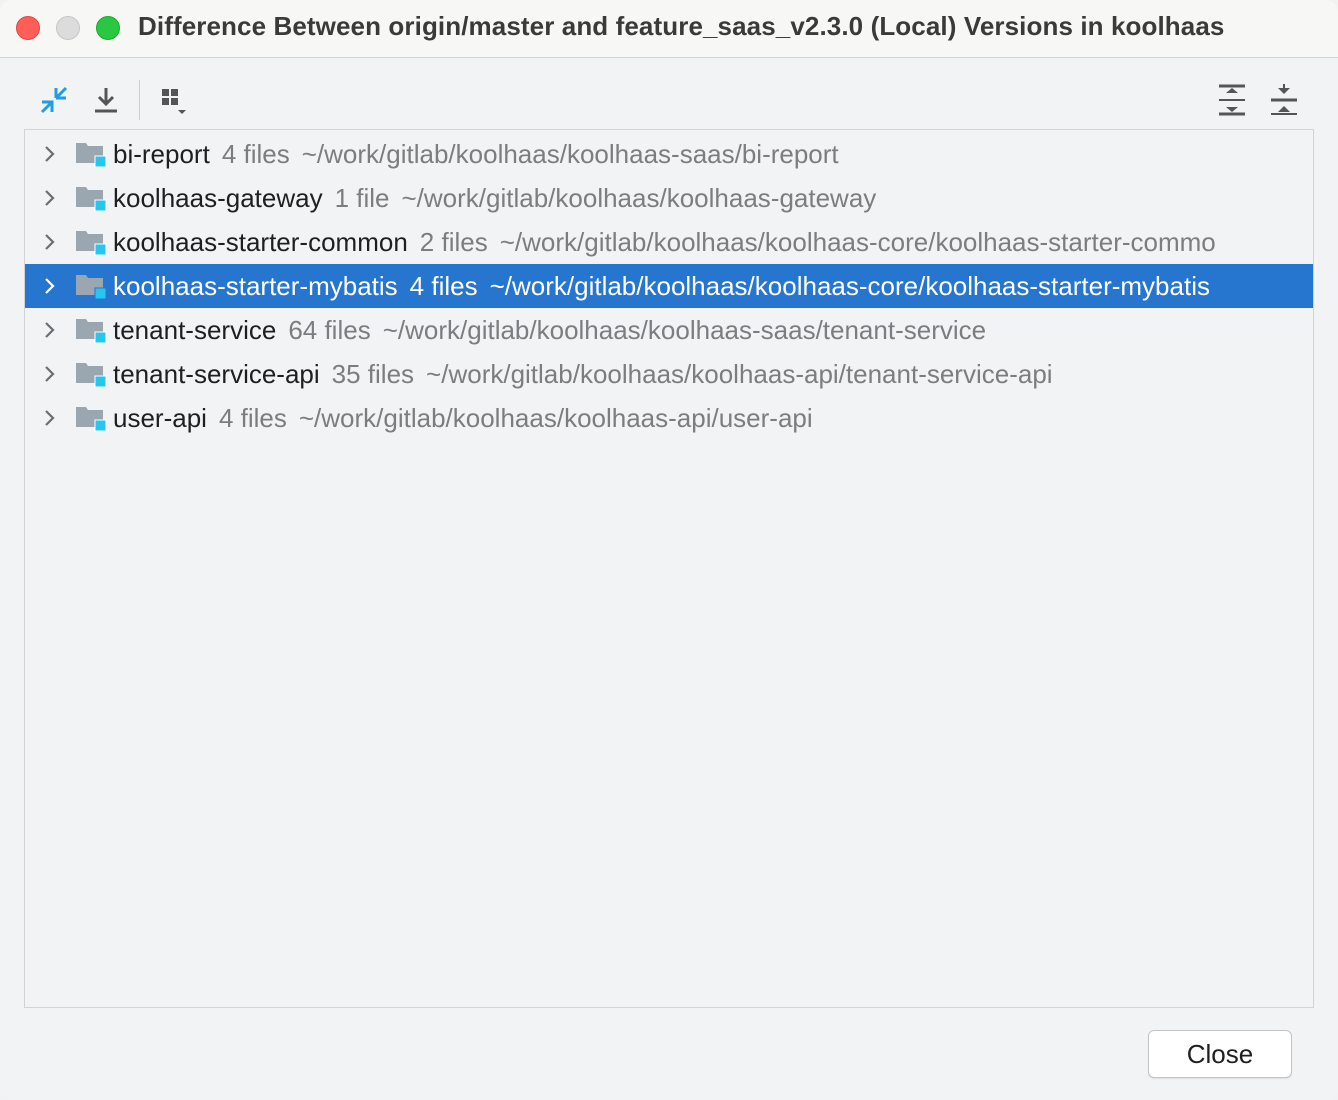 The height and width of the screenshot is (1100, 1338). I want to click on close-window-button, so click(28, 28).